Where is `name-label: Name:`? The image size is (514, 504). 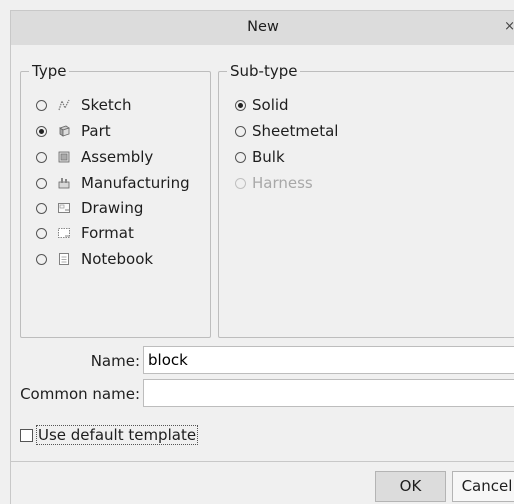
name-label: Name: is located at coordinates (115, 361).